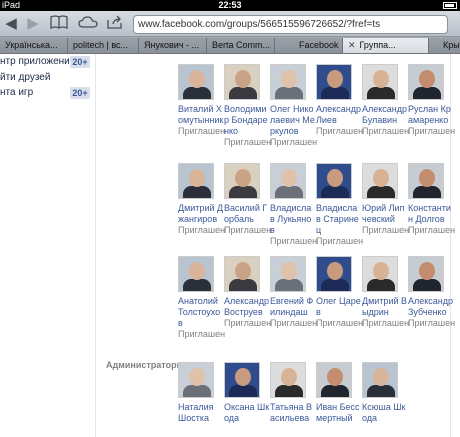 This screenshot has height=437, width=460. Describe the element at coordinates (247, 199) in the screenshot. I see `member-card: Василий Горбаль Приглашен` at that location.